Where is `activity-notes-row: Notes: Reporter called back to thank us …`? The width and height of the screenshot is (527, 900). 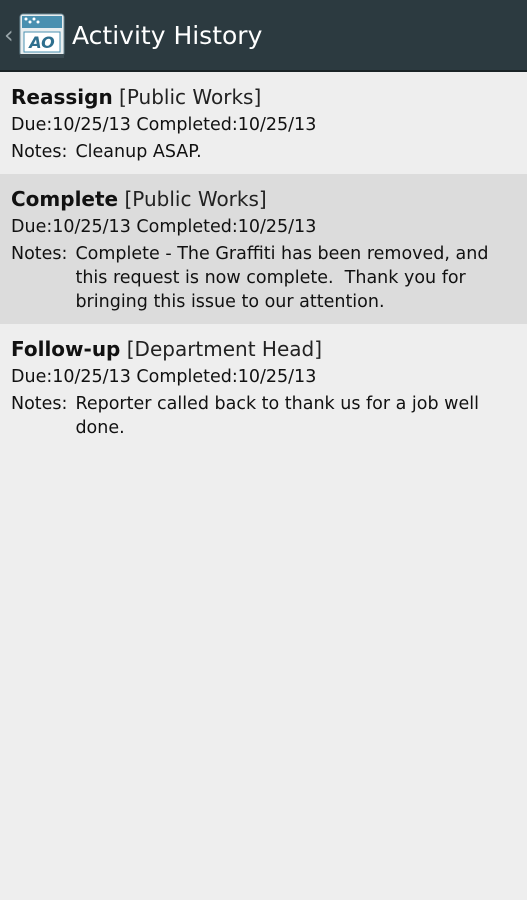 activity-notes-row: Notes: Reporter called back to thank us … is located at coordinates (263, 416).